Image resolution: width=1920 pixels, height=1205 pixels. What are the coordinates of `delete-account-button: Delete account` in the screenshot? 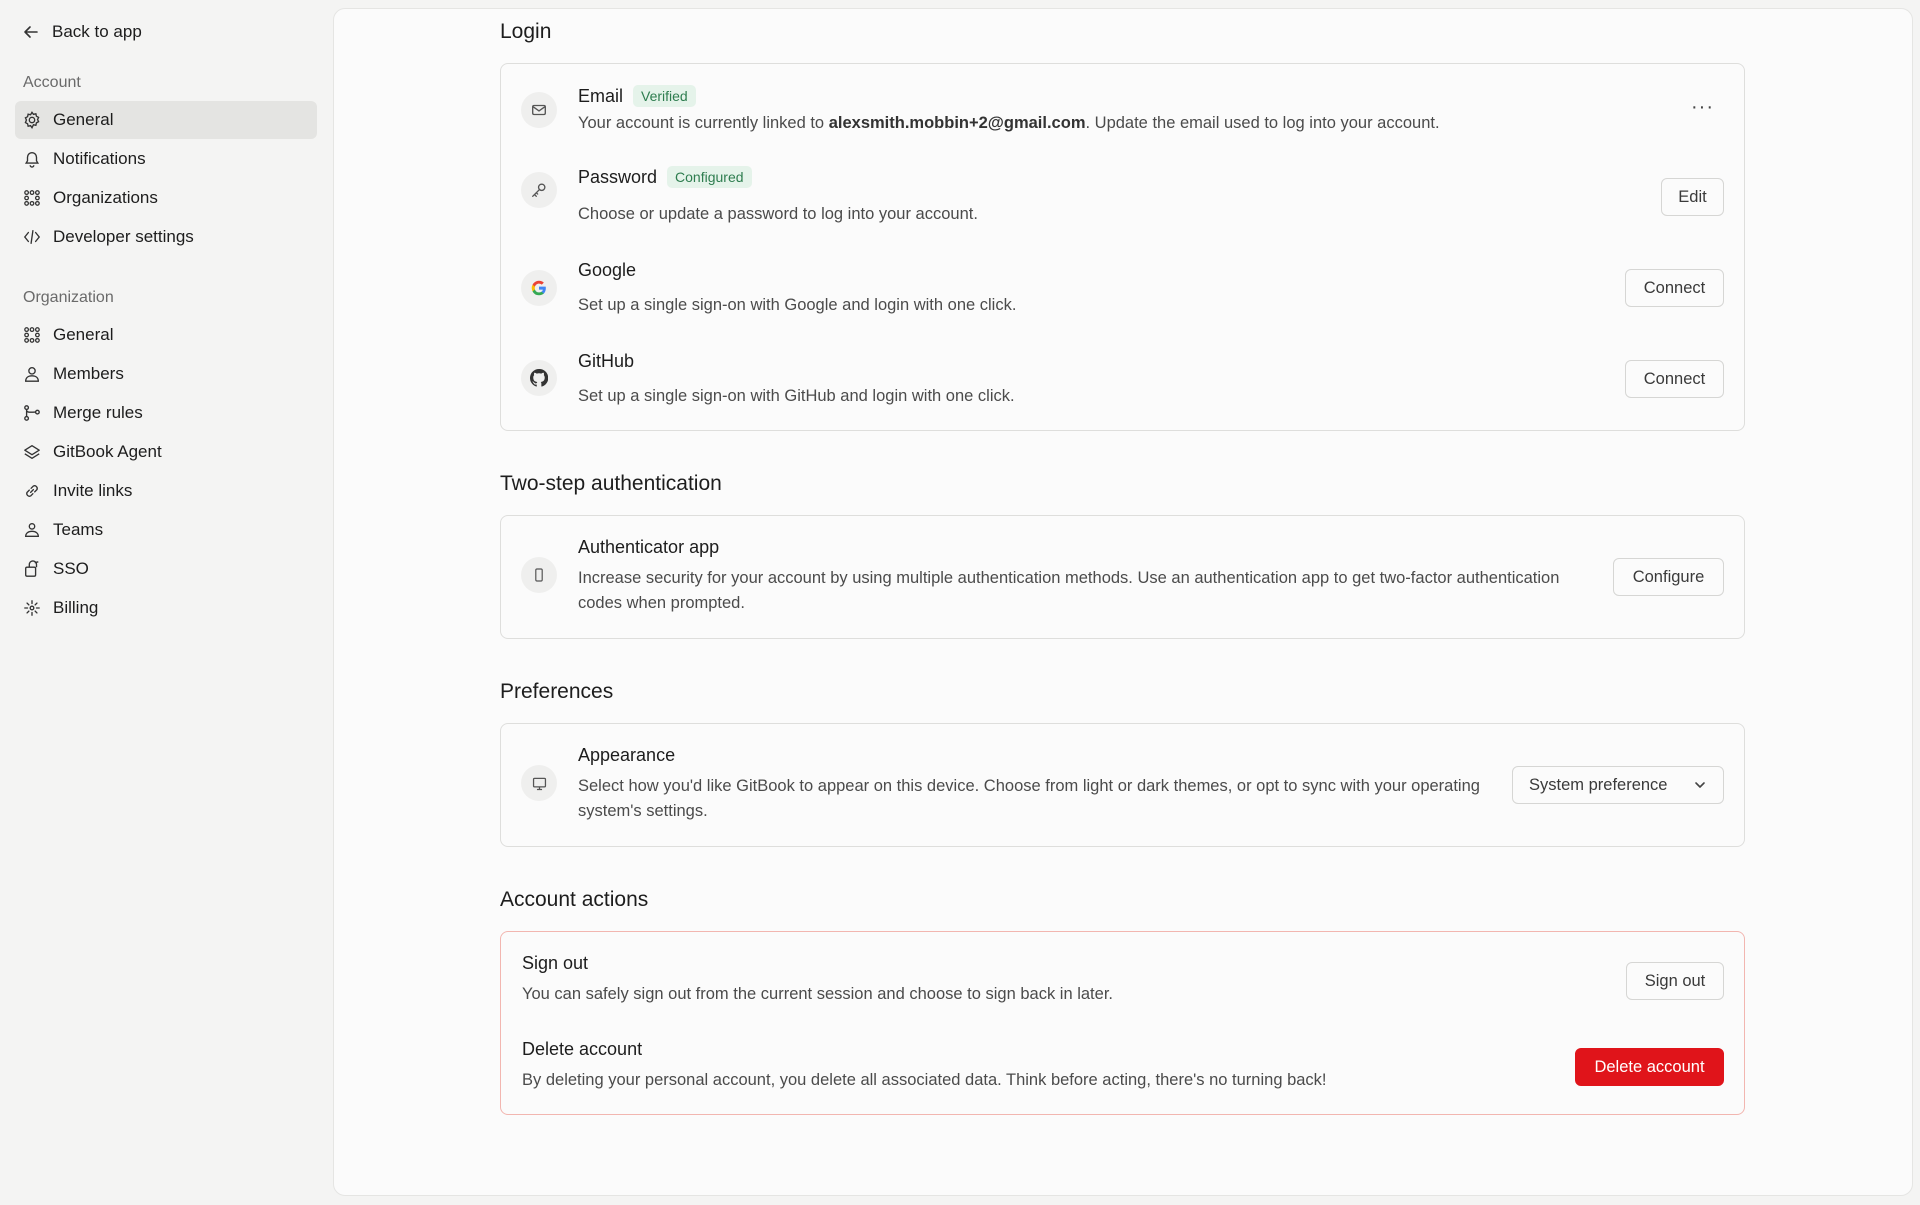 It's located at (1649, 1067).